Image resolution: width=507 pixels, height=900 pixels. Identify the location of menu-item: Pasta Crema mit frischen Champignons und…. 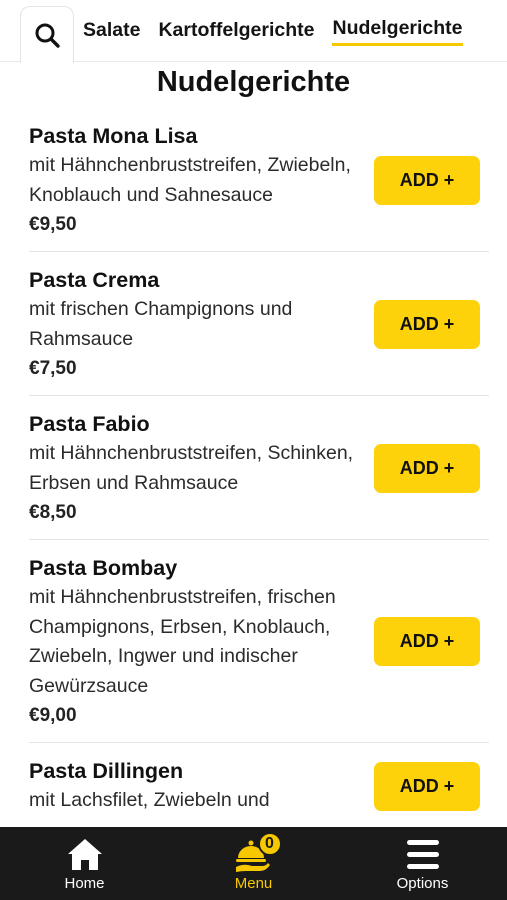
(259, 324).